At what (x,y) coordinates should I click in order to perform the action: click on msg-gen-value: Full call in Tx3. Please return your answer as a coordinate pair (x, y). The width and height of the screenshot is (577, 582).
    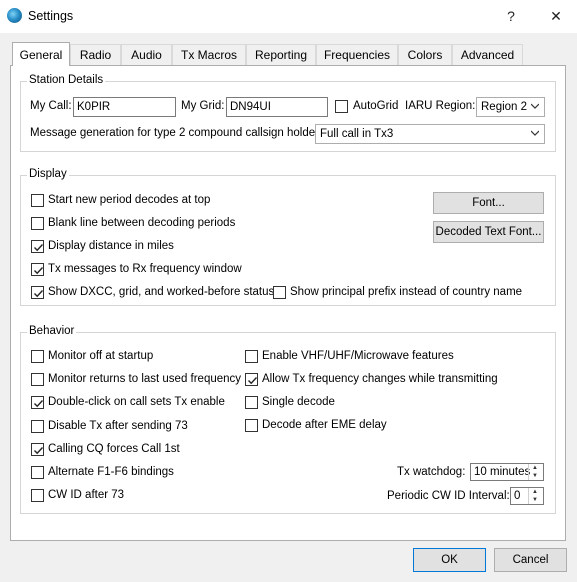
    Looking at the image, I should click on (357, 134).